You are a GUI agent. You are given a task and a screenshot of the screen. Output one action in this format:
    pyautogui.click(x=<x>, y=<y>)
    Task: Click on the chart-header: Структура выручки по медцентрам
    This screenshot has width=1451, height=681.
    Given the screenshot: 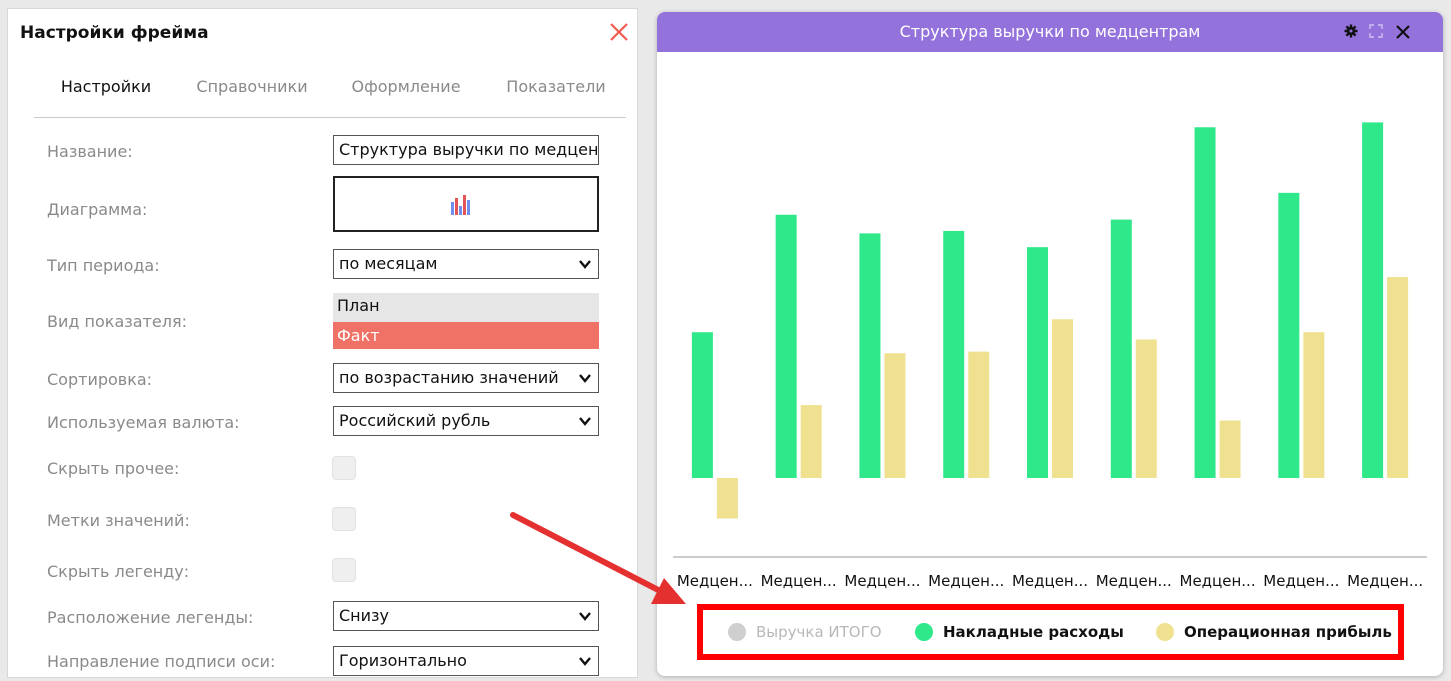 What is the action you would take?
    pyautogui.click(x=1050, y=32)
    